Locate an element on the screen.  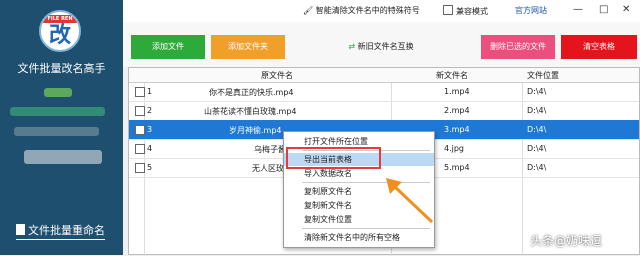
cell-original-name: 岁月神偷.mp4 is located at coordinates (255, 130).